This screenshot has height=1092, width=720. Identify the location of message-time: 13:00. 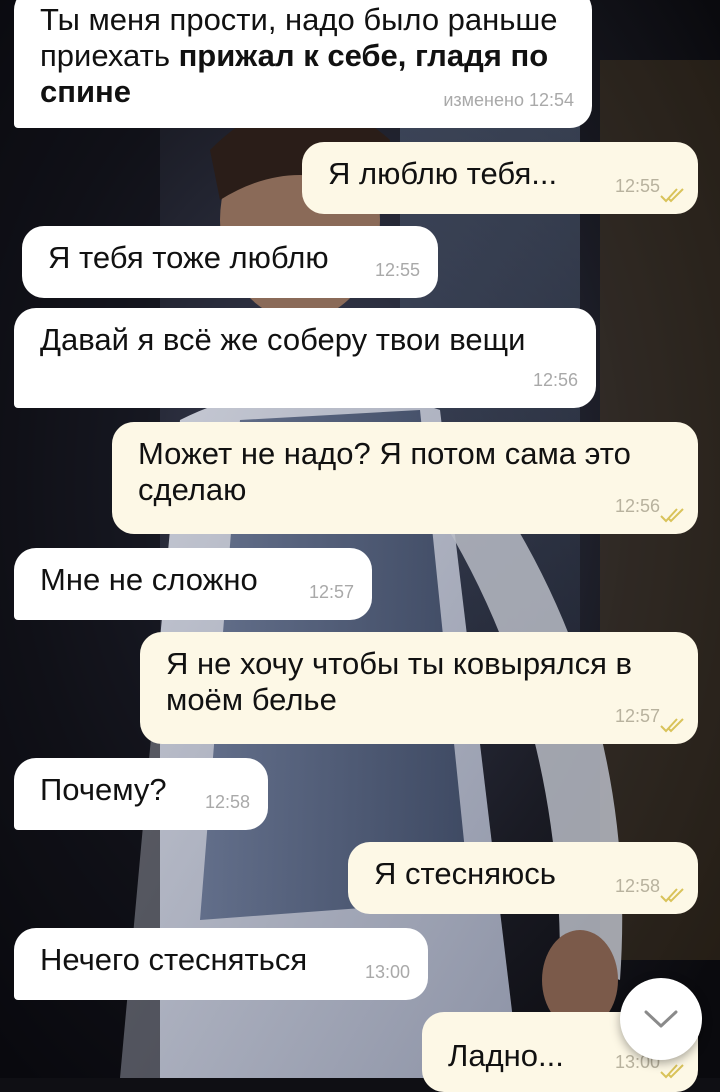
(387, 972).